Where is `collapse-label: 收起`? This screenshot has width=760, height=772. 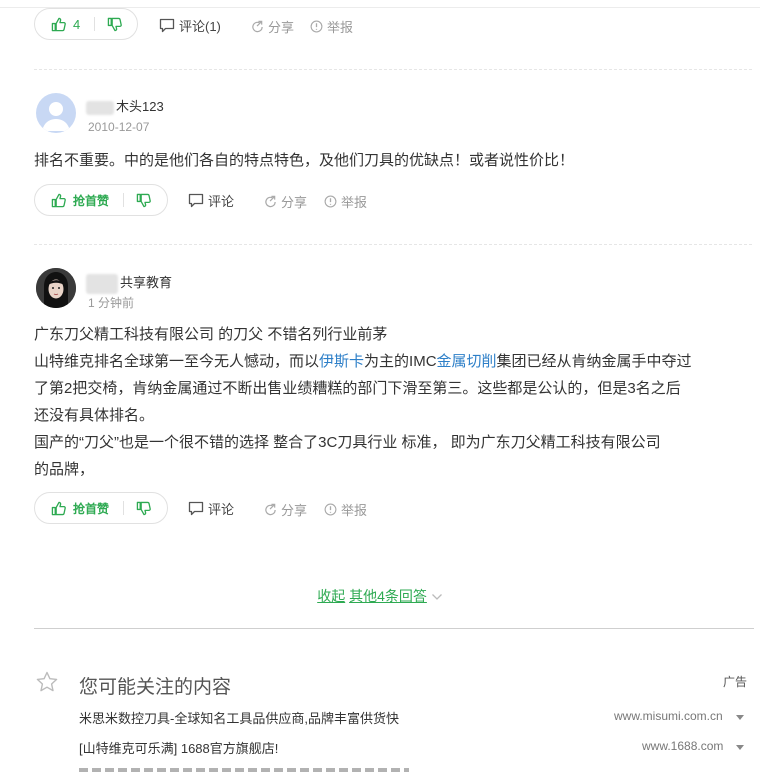 collapse-label: 收起 is located at coordinates (331, 596).